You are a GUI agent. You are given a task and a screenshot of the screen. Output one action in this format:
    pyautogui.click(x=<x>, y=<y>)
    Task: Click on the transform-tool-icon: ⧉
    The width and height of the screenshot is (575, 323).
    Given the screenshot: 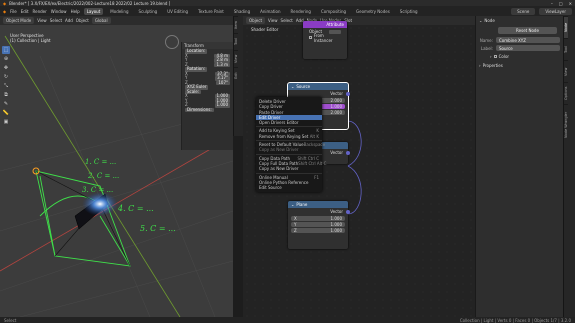 What is the action you would take?
    pyautogui.click(x=6, y=95)
    